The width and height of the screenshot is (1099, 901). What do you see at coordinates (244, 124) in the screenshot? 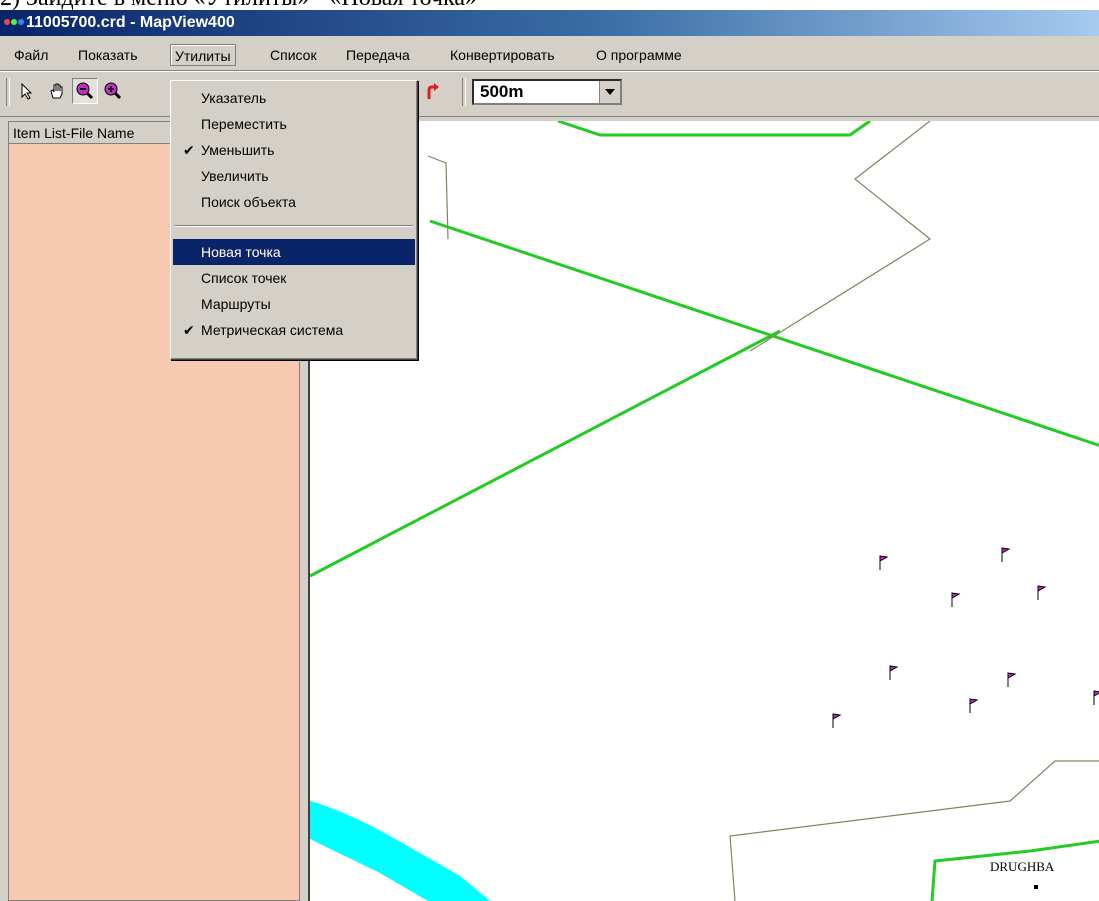
I see `menu-item-label: Переместить` at bounding box center [244, 124].